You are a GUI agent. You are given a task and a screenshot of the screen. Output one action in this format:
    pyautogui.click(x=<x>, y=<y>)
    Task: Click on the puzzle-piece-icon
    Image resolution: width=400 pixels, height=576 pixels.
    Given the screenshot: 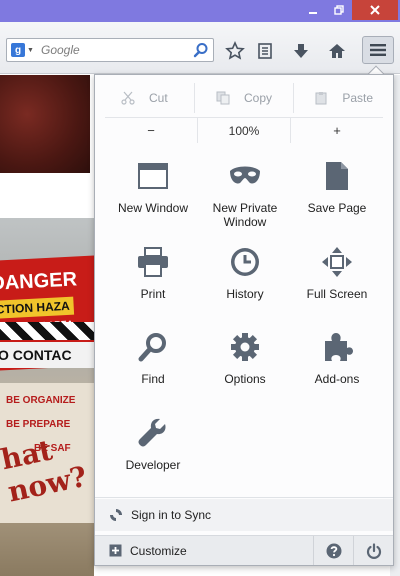 What is the action you would take?
    pyautogui.click(x=339, y=347)
    